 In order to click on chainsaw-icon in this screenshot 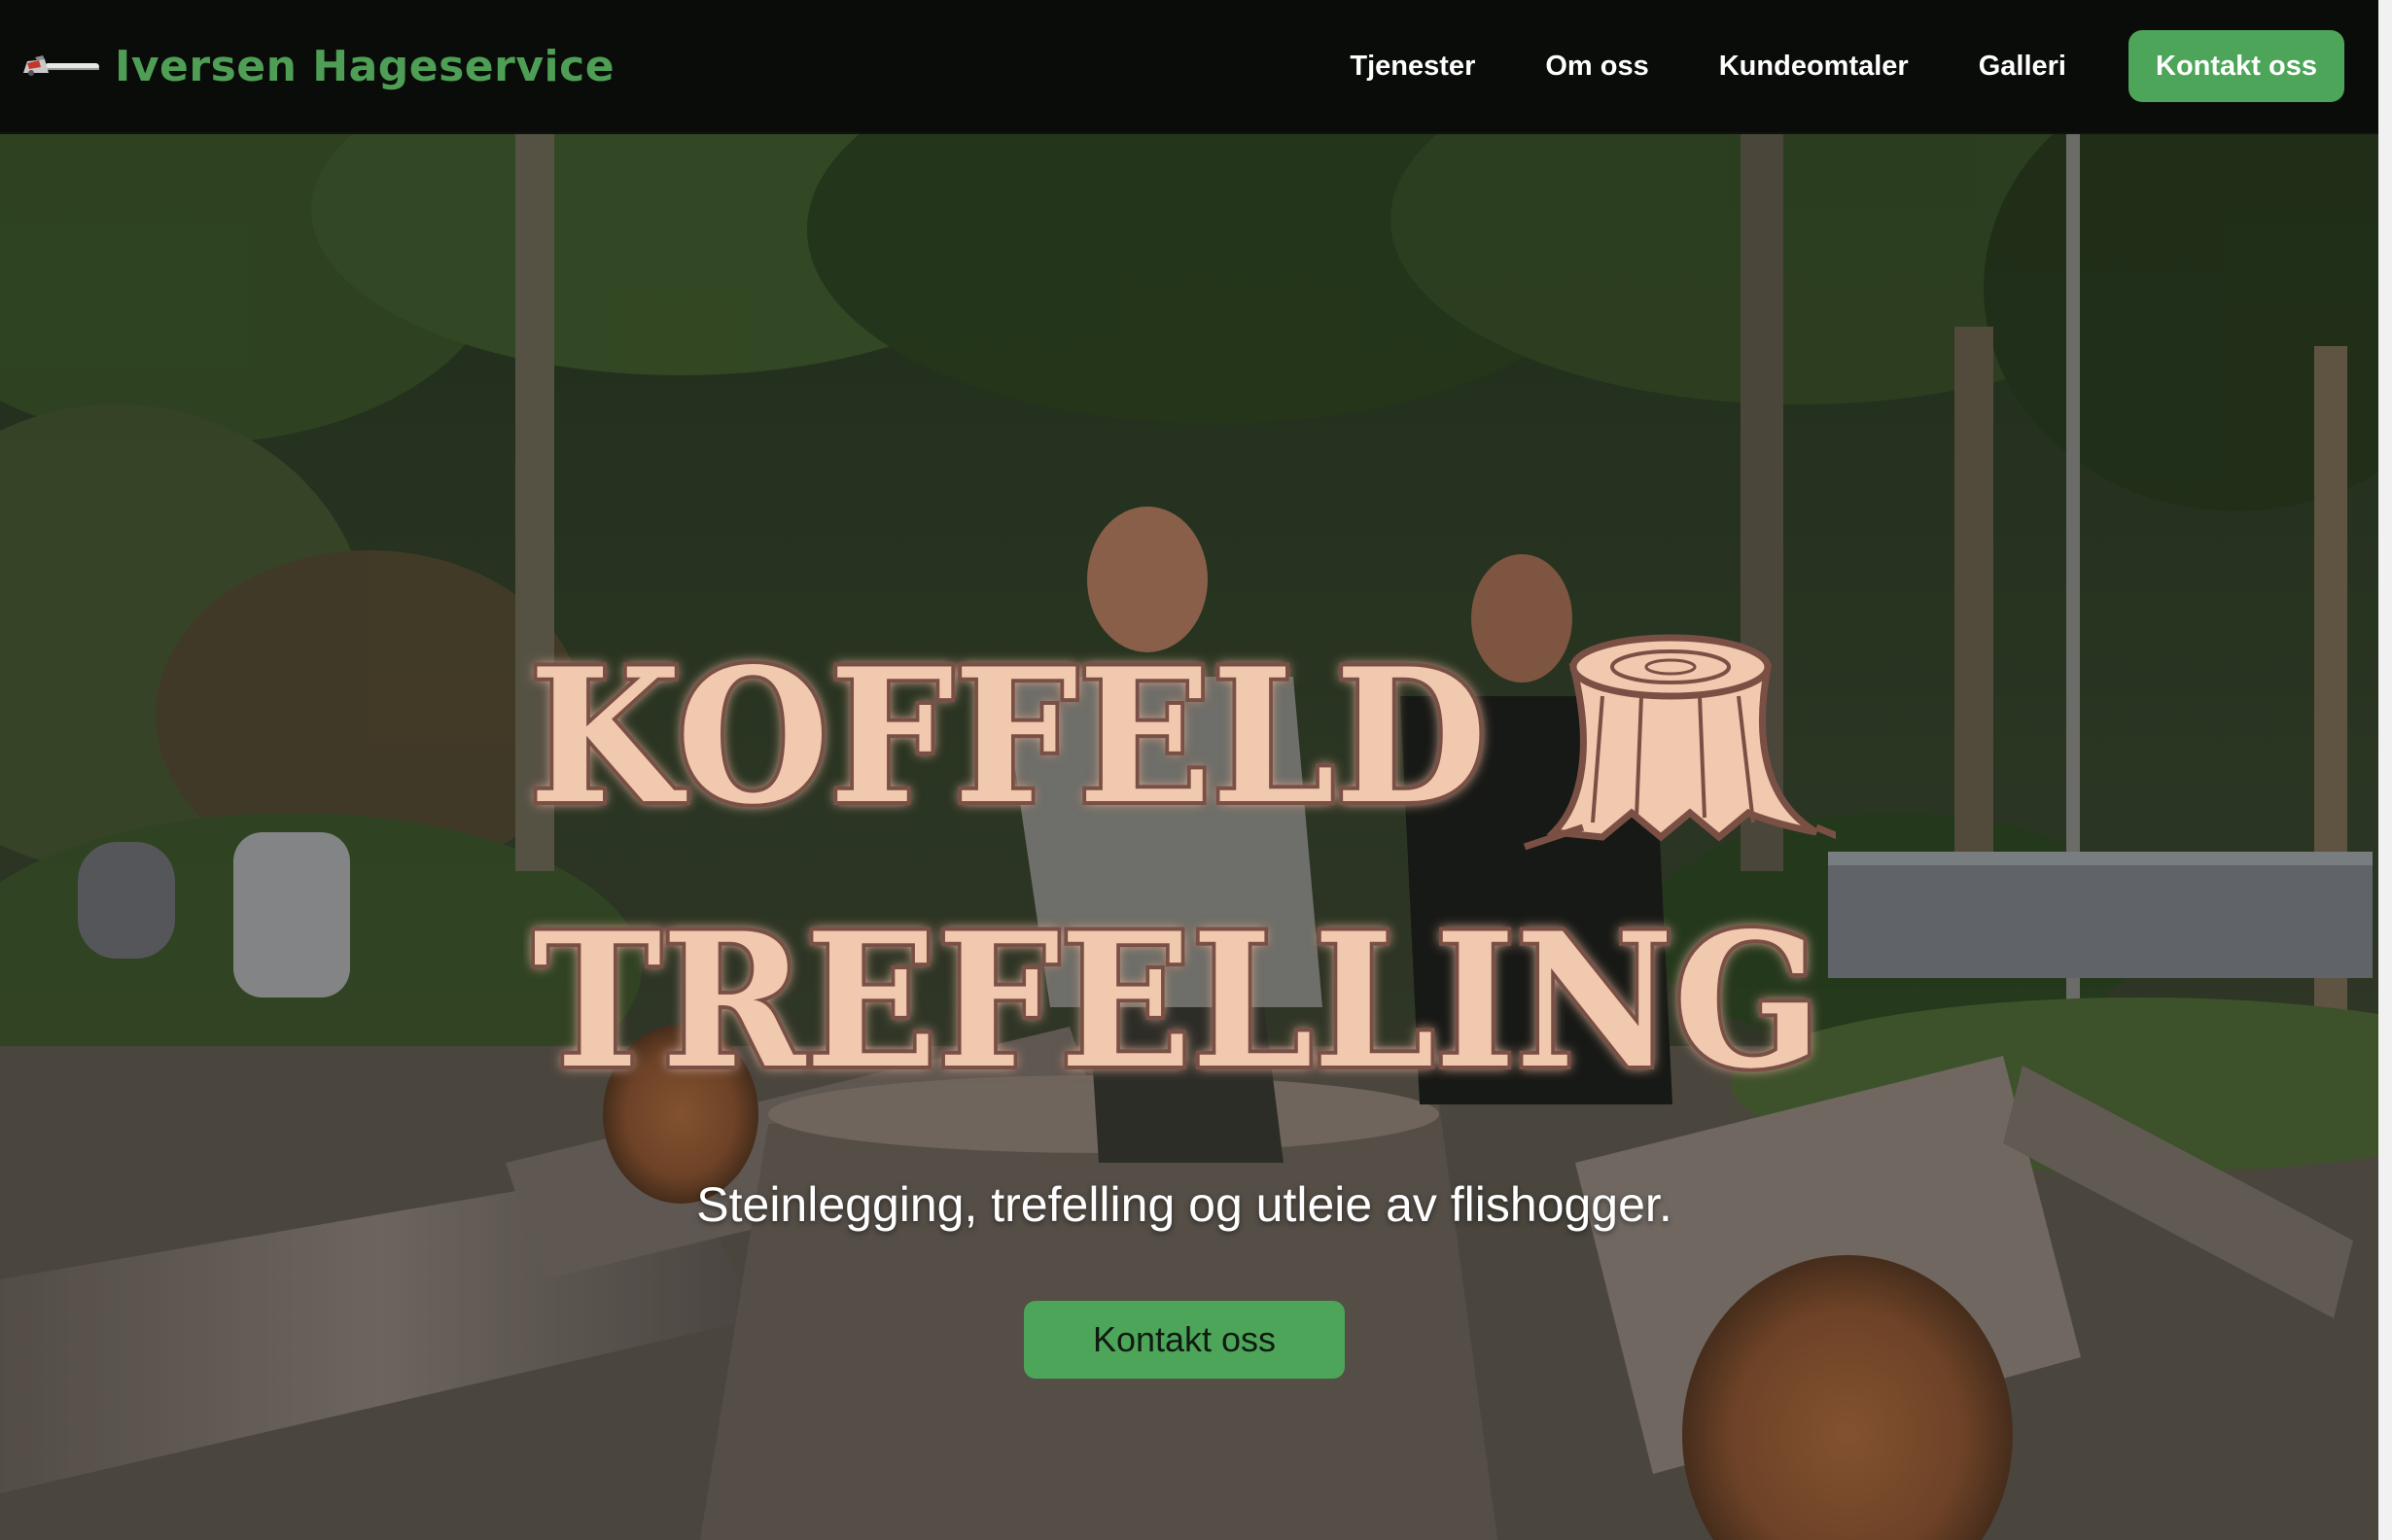, I will do `click(61, 65)`.